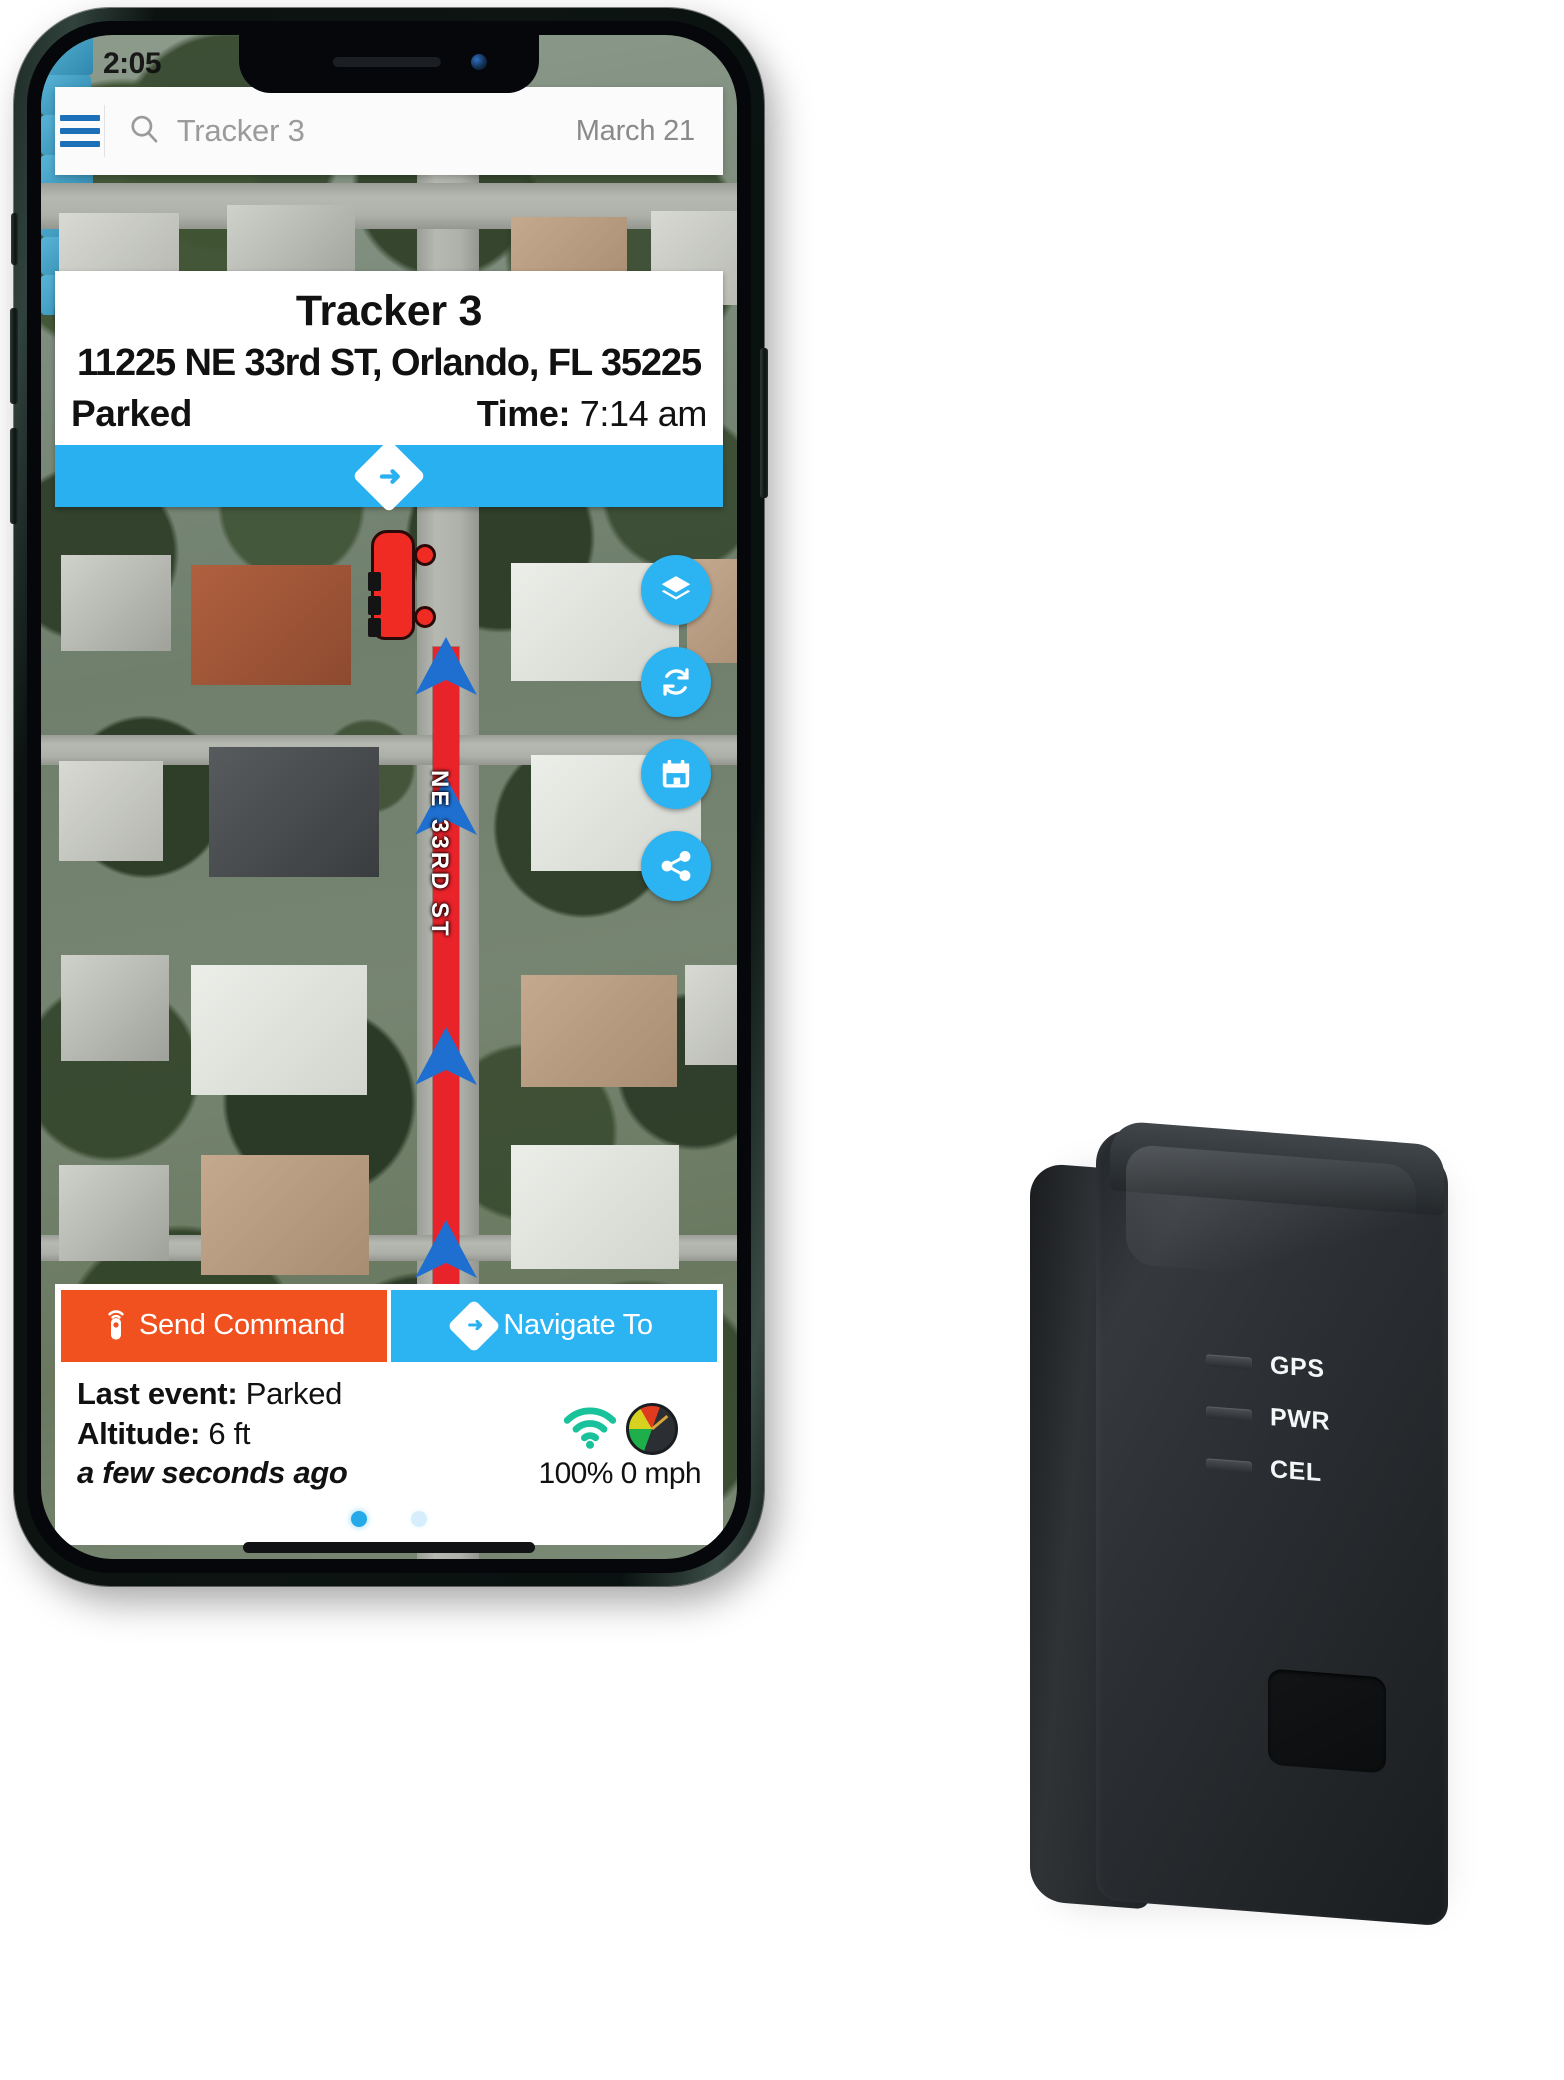  Describe the element at coordinates (523, 413) in the screenshot. I see `info-card-time-label: Time:` at that location.